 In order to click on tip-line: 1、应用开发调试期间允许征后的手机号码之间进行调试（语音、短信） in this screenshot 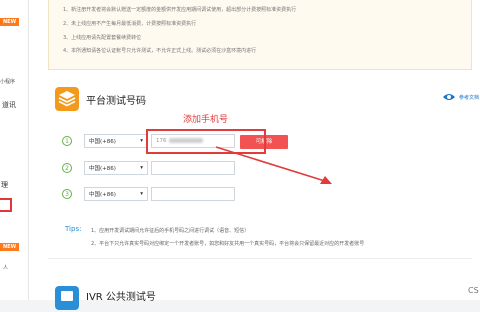, I will do `click(170, 231)`.